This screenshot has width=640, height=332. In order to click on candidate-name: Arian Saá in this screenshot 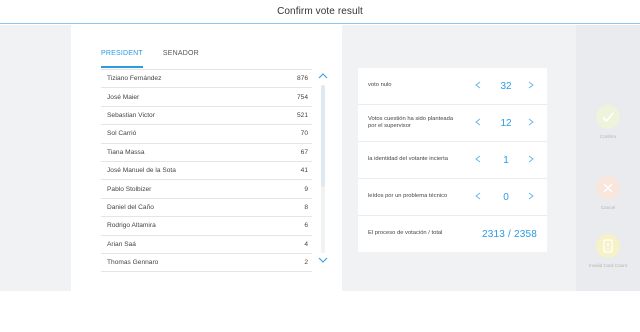, I will do `click(121, 244)`.